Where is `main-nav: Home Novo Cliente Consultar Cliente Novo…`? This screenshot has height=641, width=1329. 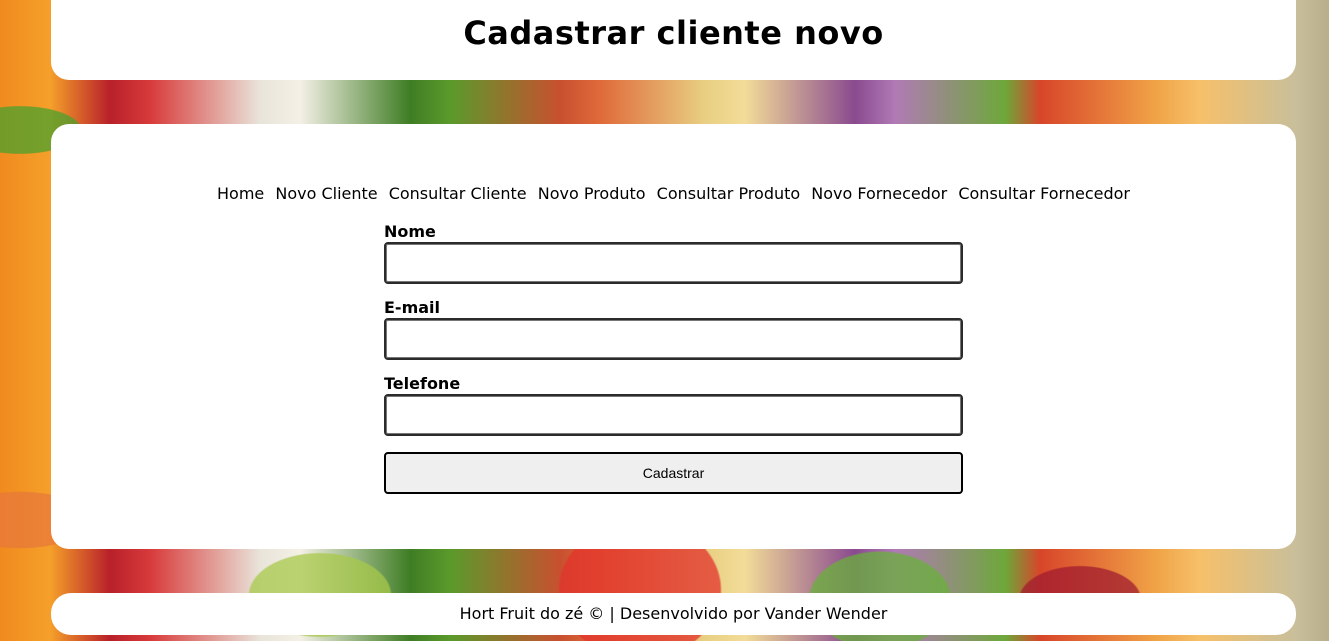
main-nav: Home Novo Cliente Consultar Cliente Novo… is located at coordinates (673, 193).